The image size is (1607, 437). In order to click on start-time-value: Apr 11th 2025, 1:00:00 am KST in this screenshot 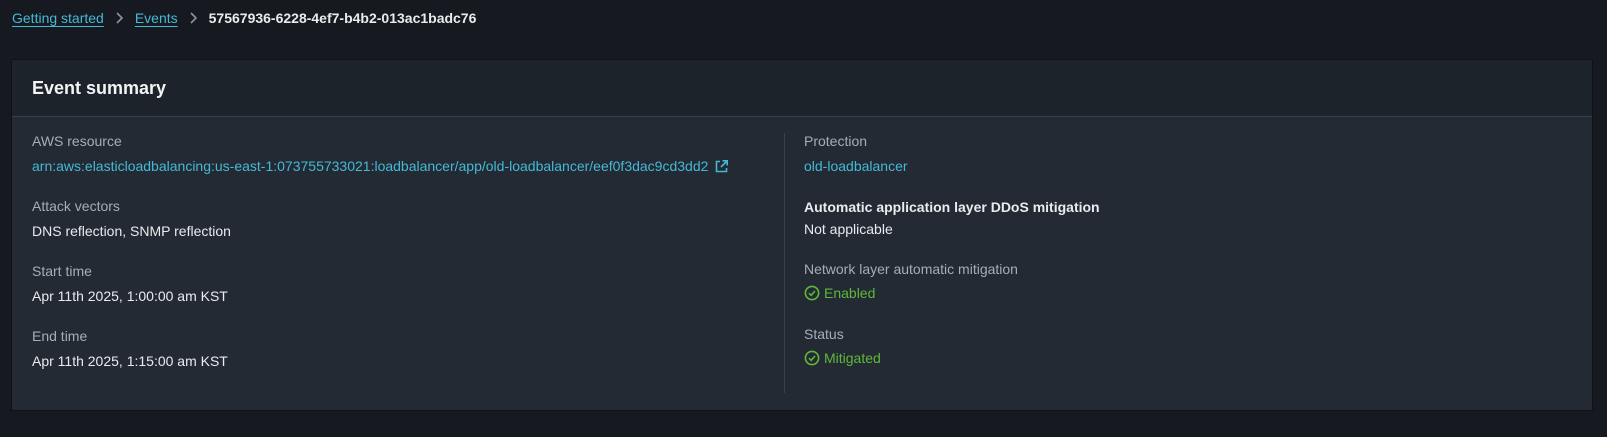, I will do `click(130, 296)`.